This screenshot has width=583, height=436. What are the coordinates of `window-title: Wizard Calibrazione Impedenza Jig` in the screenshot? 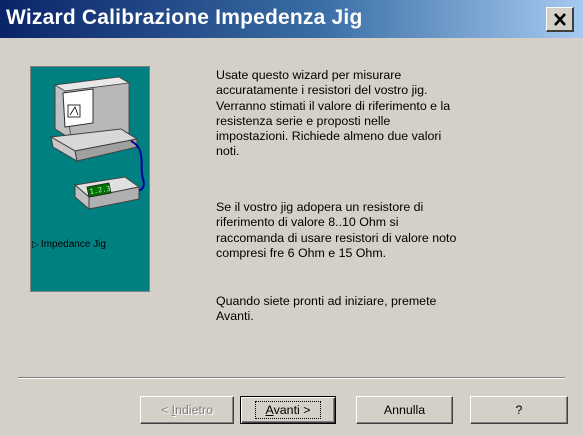 It's located at (184, 17).